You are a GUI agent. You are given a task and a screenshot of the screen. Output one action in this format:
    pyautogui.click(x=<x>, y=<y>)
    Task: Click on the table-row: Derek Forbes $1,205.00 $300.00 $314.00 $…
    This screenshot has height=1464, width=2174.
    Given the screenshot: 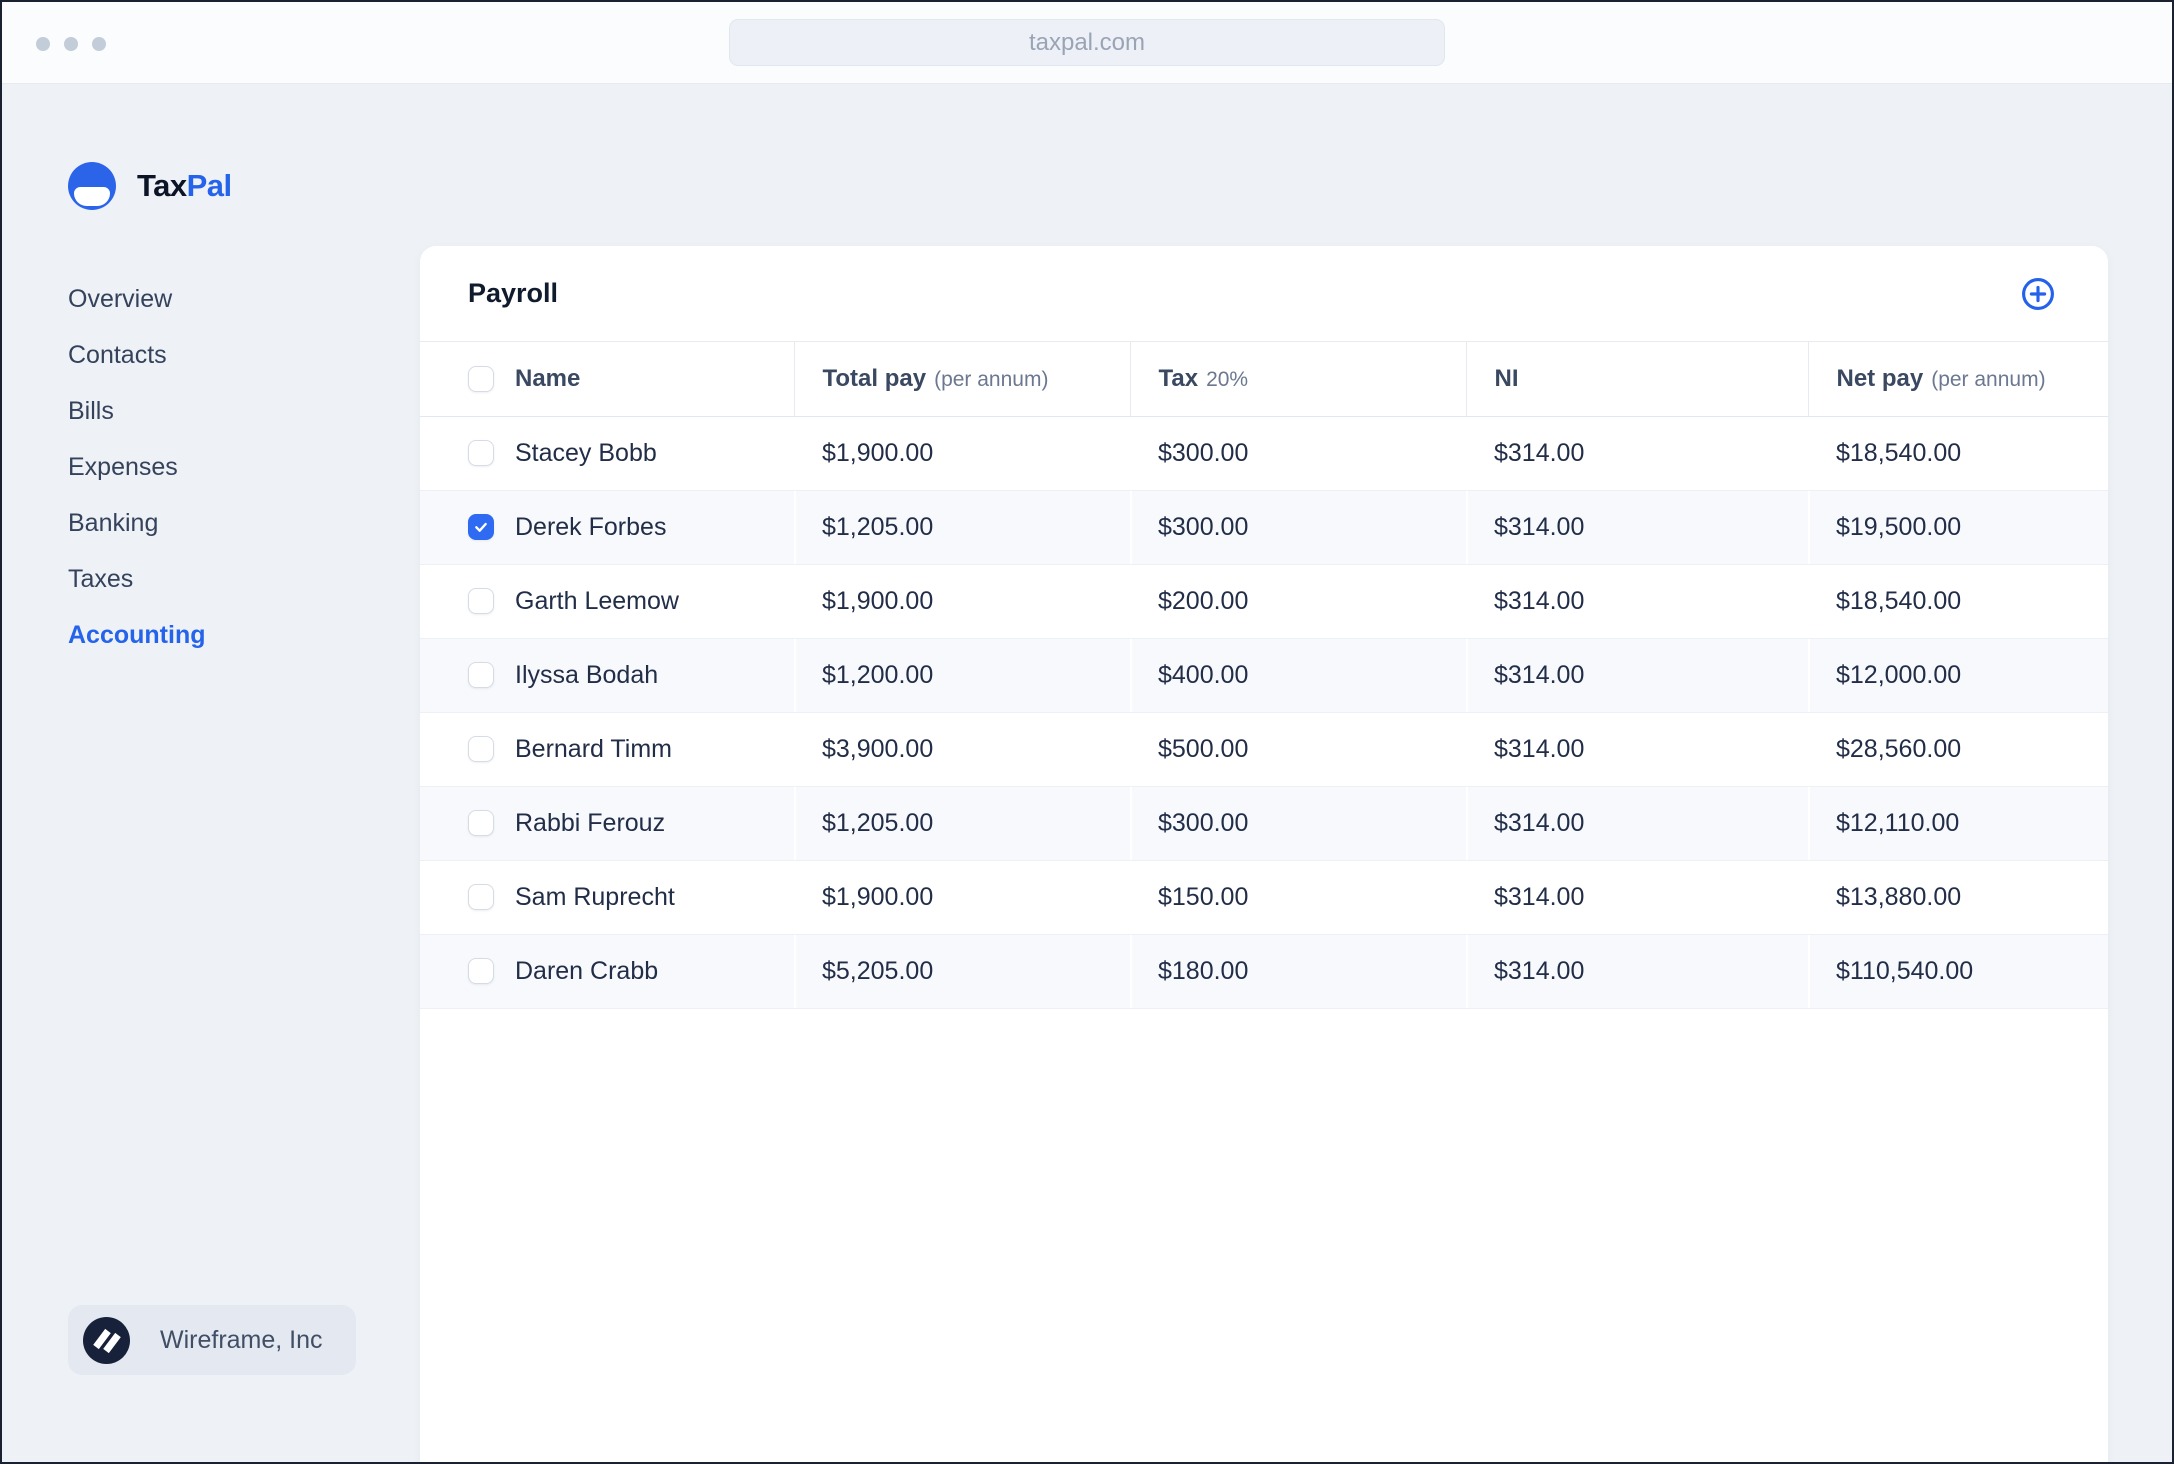 What is the action you would take?
    pyautogui.click(x=1264, y=526)
    